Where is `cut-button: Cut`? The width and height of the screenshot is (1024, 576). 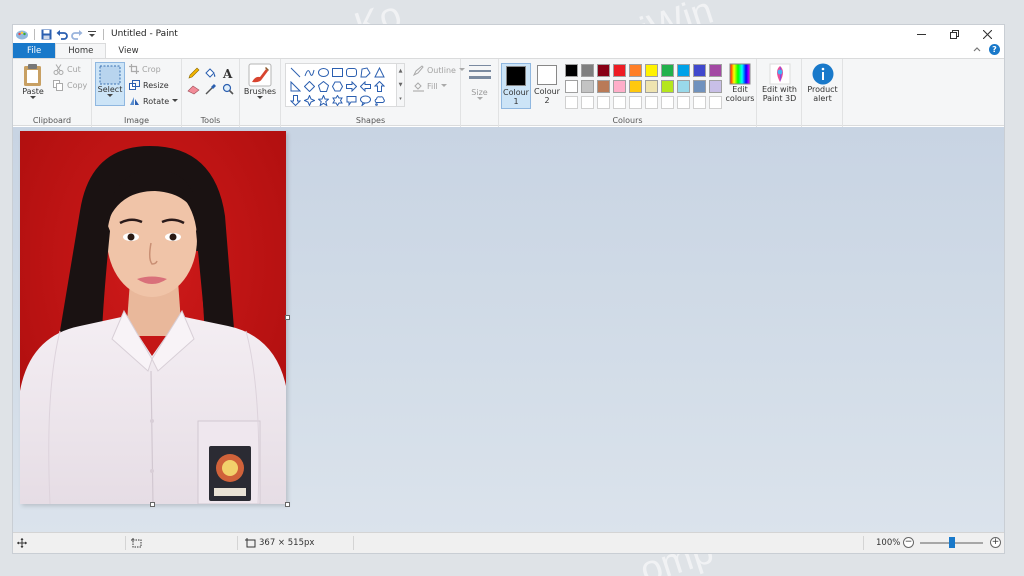 cut-button: Cut is located at coordinates (67, 69).